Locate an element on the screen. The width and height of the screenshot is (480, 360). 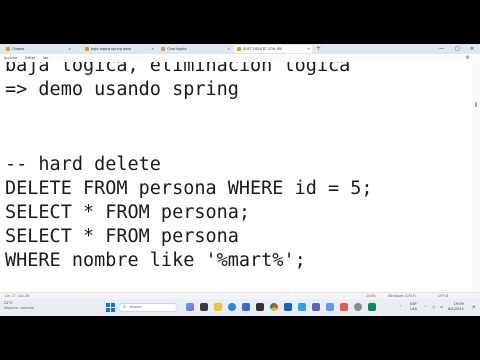
new-tab-button: + is located at coordinates (318, 49).